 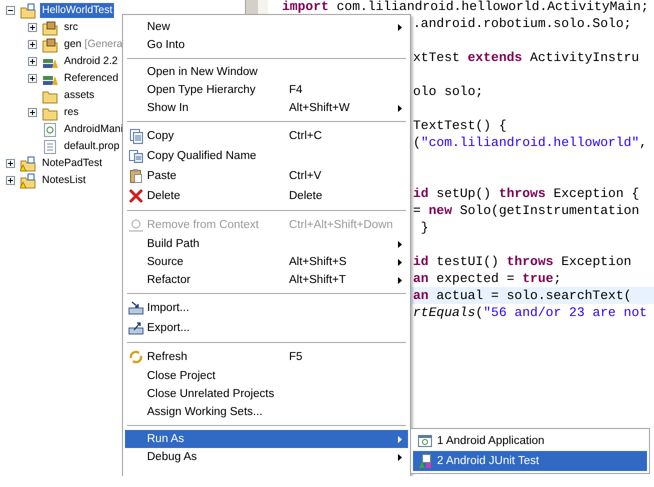 I want to click on refresh-icon, so click(x=136, y=357).